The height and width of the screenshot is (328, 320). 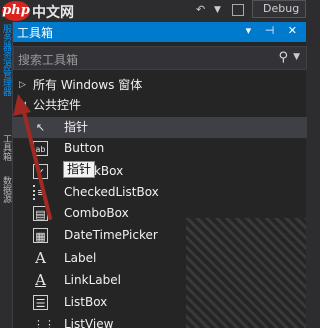 I want to click on watermark-logo-badge: php, so click(x=16, y=11).